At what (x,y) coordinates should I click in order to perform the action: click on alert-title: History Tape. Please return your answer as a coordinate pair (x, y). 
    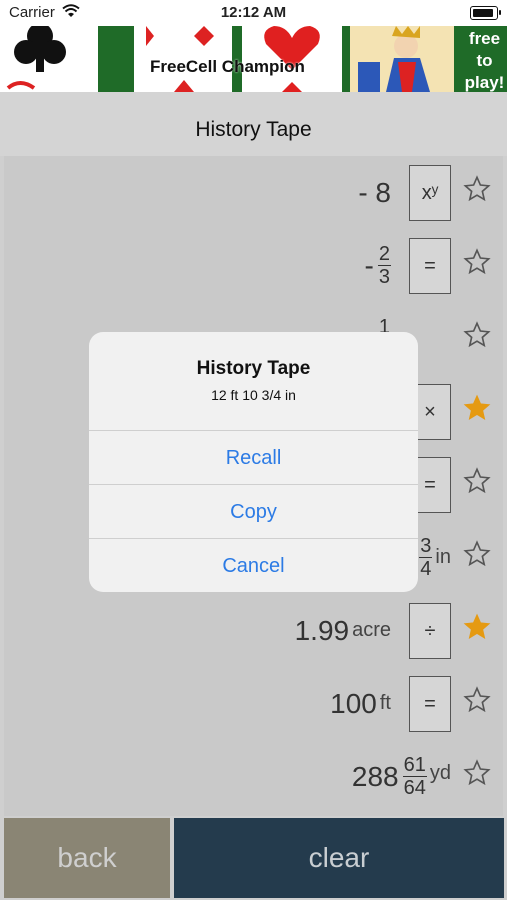
    Looking at the image, I should click on (253, 368).